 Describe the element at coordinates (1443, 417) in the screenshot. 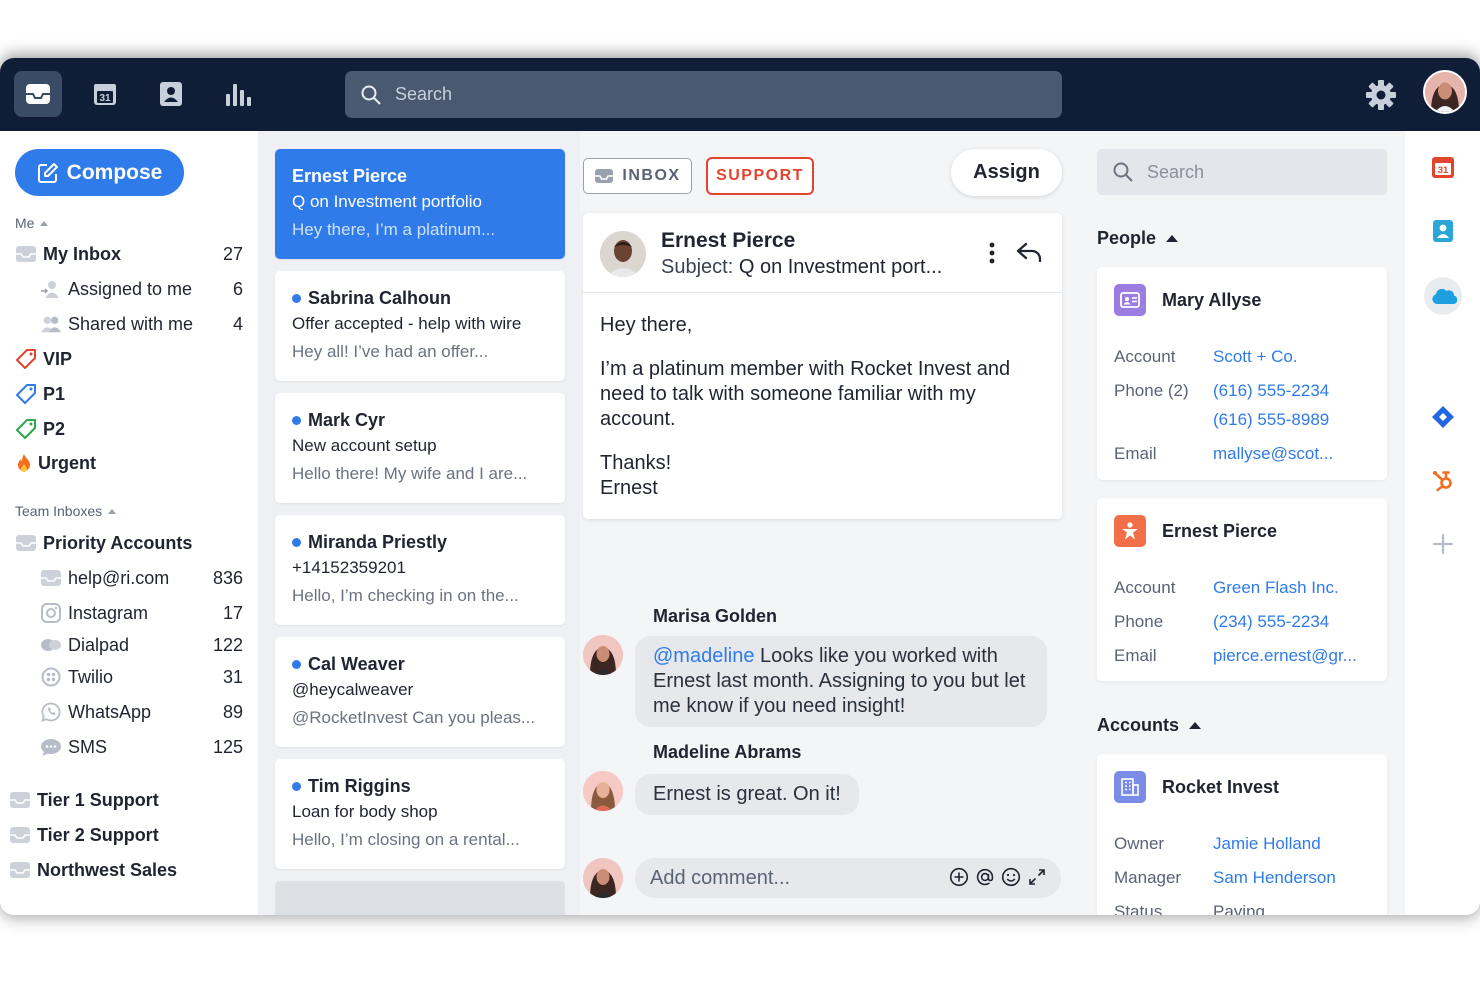

I see `jira-icon` at that location.